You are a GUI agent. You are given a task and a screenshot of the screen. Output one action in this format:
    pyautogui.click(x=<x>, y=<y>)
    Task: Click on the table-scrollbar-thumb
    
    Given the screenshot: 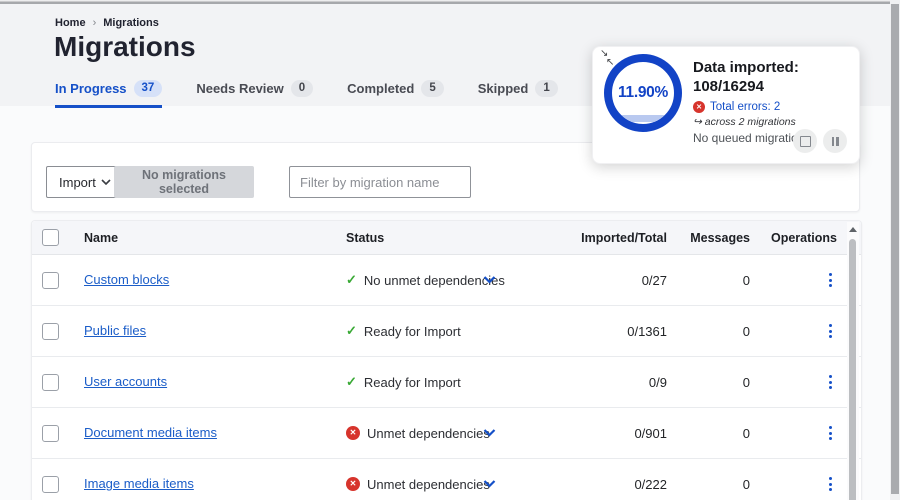 What is the action you would take?
    pyautogui.click(x=852, y=369)
    